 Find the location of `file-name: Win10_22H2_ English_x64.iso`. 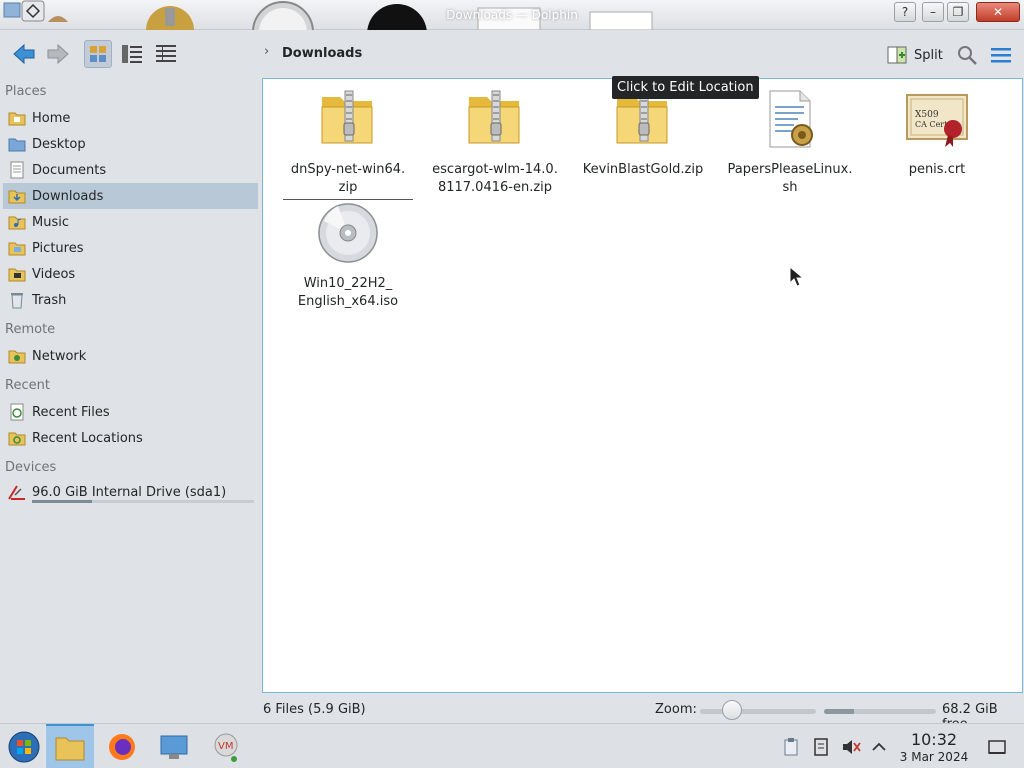

file-name: Win10_22H2_ English_x64.iso is located at coordinates (348, 292).